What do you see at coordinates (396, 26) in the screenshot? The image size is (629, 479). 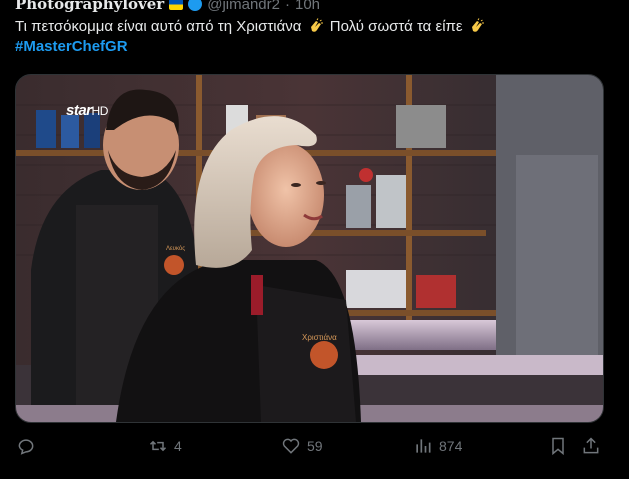 I see `tweet-text-part2: Πολύ σωστά τα είπε` at bounding box center [396, 26].